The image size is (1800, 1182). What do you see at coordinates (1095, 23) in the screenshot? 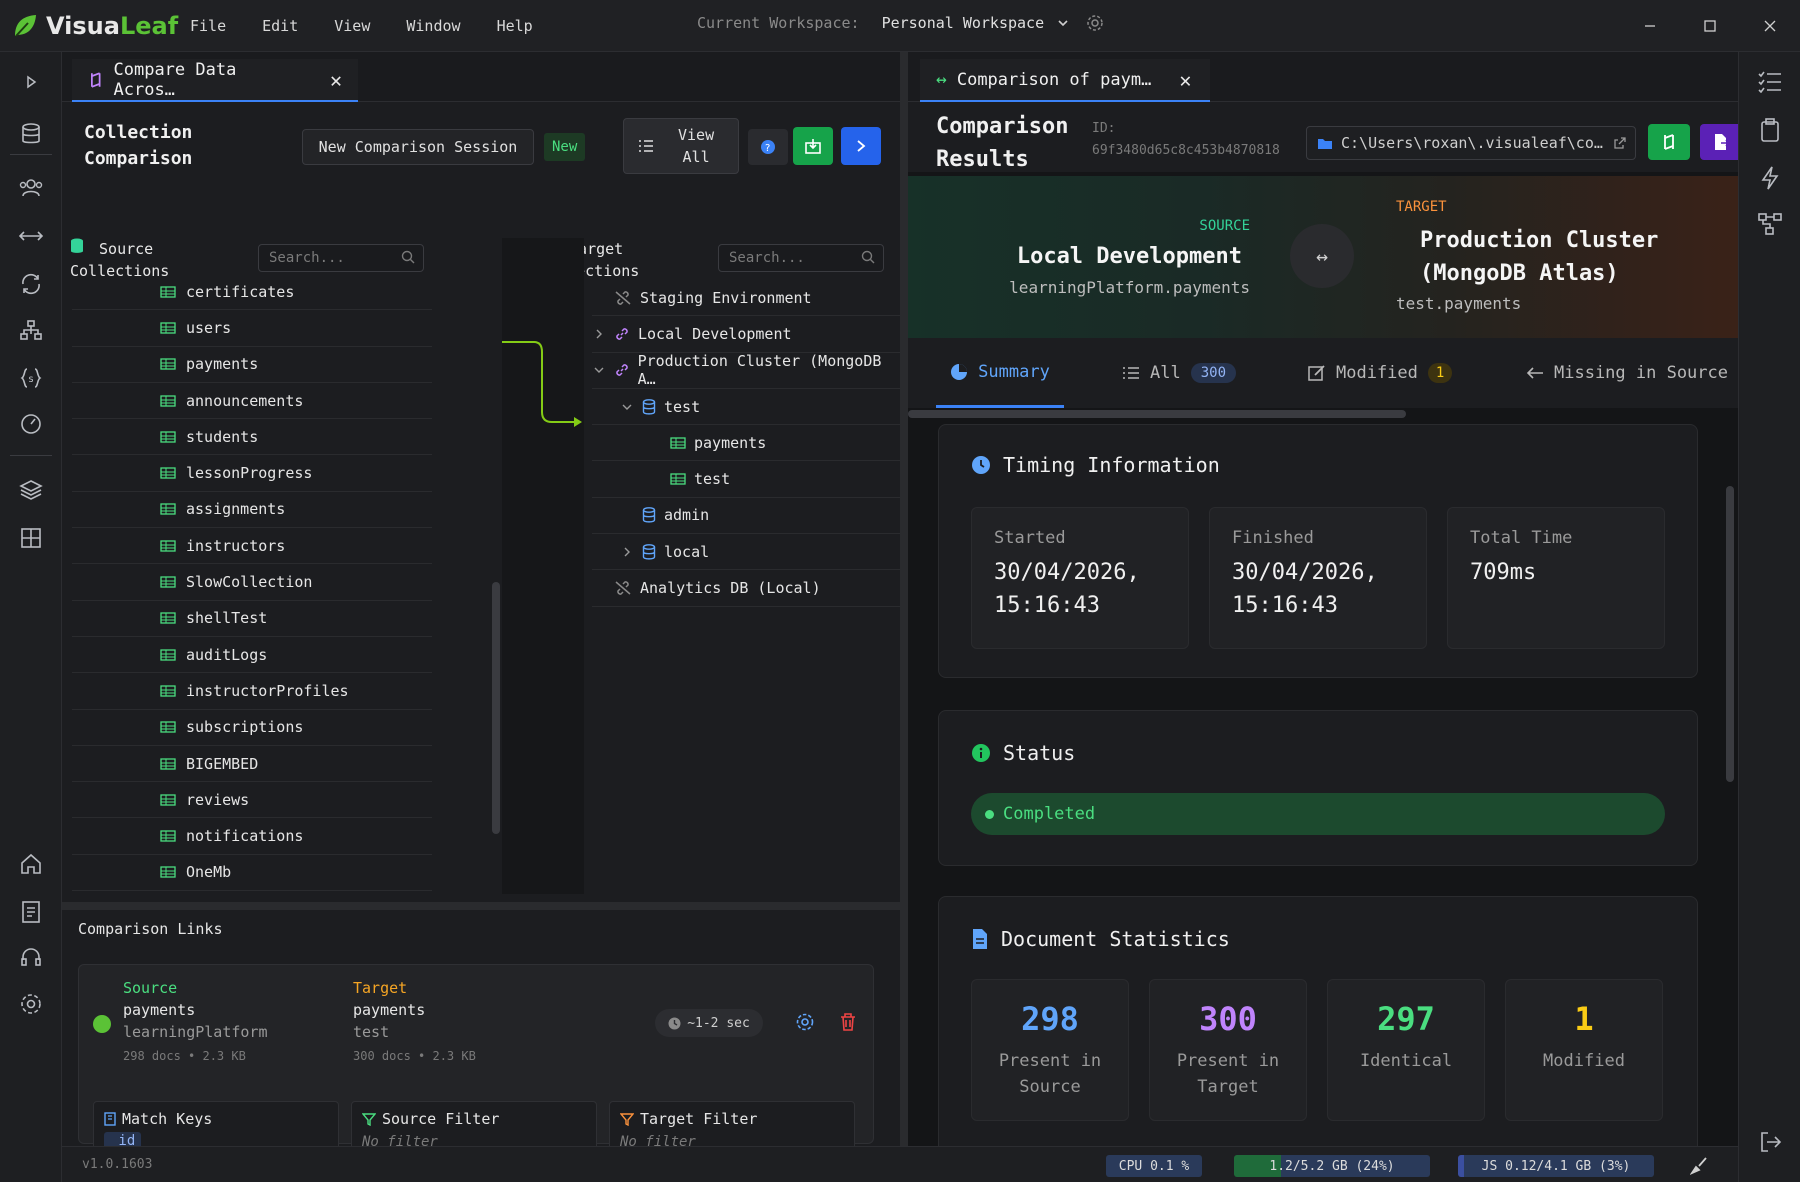
I see `workspace-settings-icon` at bounding box center [1095, 23].